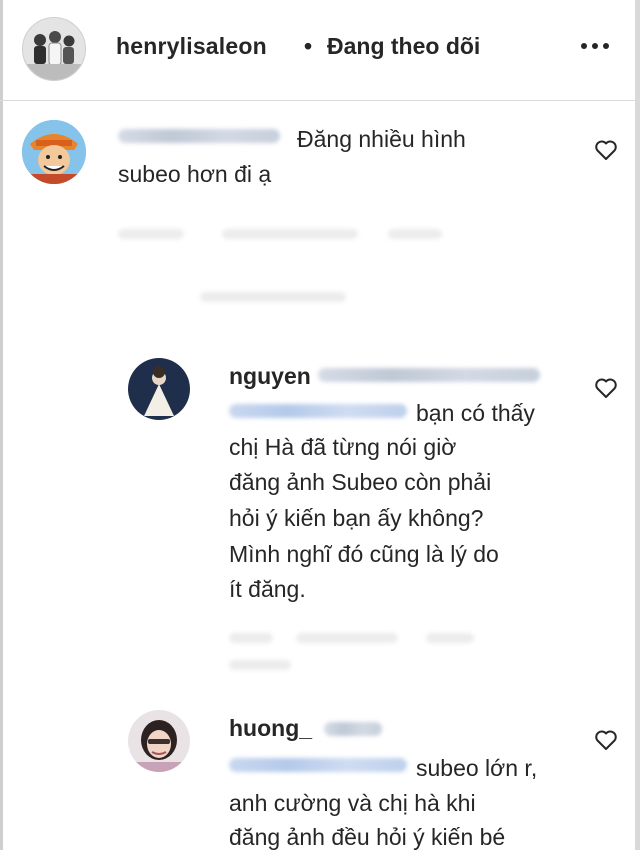 The height and width of the screenshot is (854, 640). Describe the element at coordinates (54, 49) in the screenshot. I see `profile-avatar` at that location.